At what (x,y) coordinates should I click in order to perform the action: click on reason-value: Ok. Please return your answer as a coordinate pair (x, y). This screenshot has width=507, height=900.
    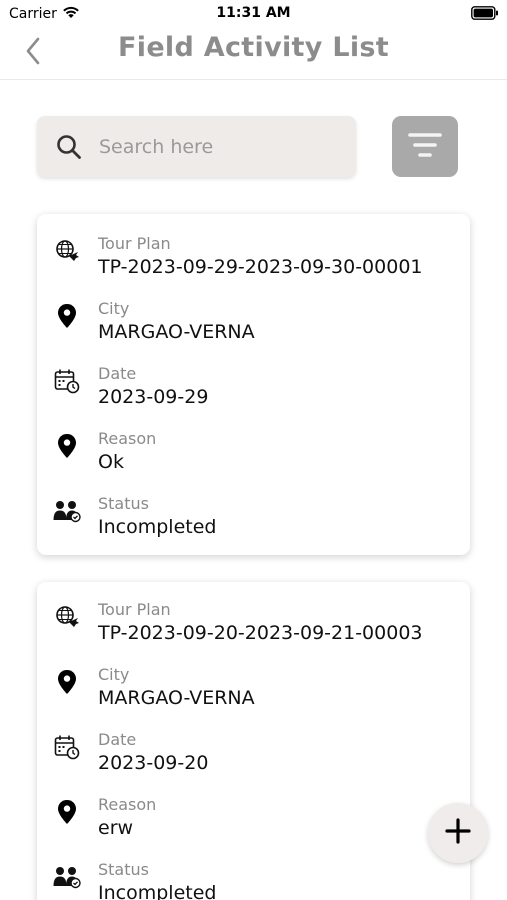
    Looking at the image, I should click on (111, 462).